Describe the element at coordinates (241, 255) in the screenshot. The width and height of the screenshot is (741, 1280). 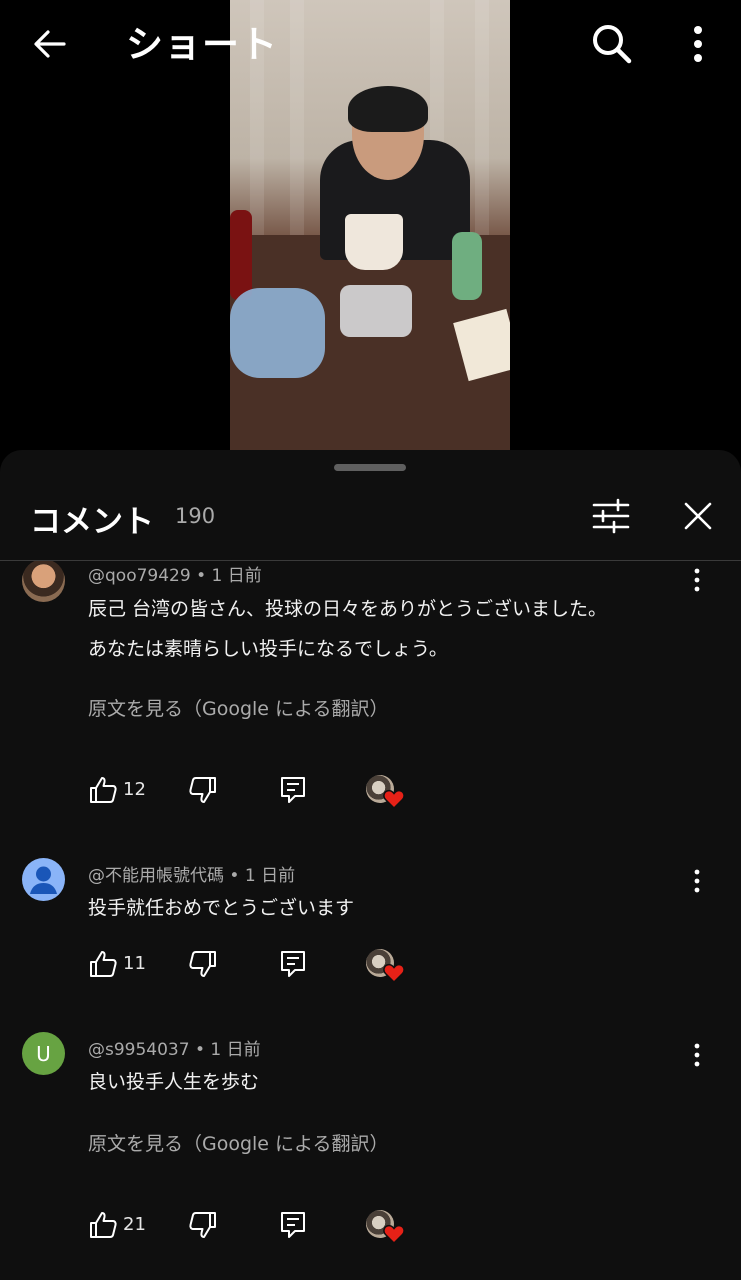
I see `video-bottle-cola` at that location.